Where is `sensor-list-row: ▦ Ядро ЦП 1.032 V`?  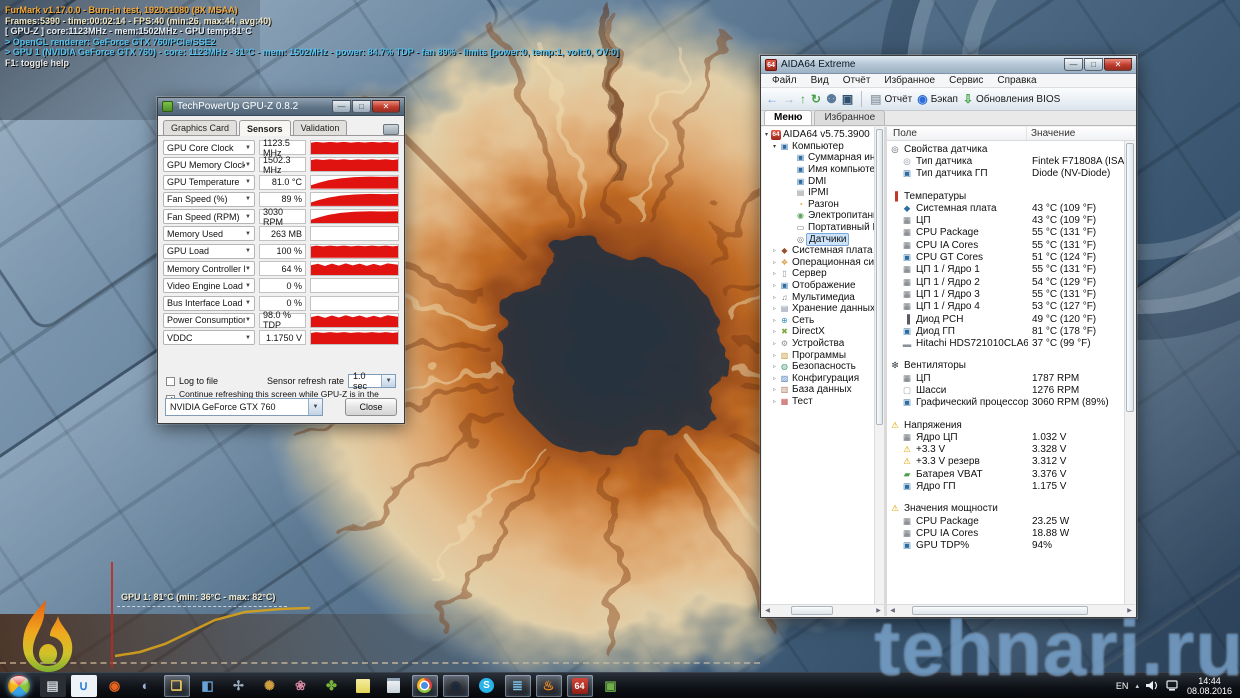 sensor-list-row: ▦ Ядро ЦП 1.032 V is located at coordinates (1005, 437).